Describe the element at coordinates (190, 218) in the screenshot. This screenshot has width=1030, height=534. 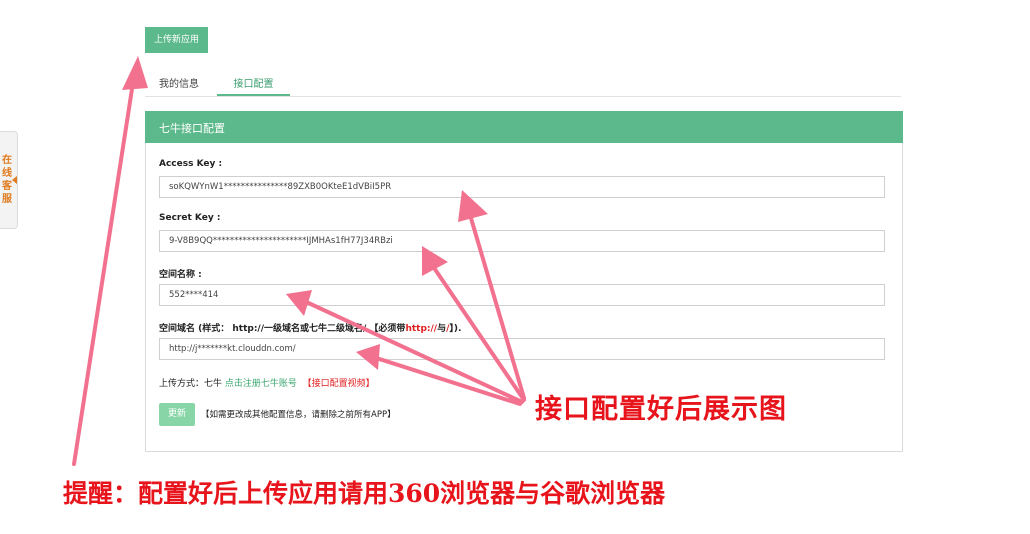
I see `secret-key-label: Secret Key :` at that location.